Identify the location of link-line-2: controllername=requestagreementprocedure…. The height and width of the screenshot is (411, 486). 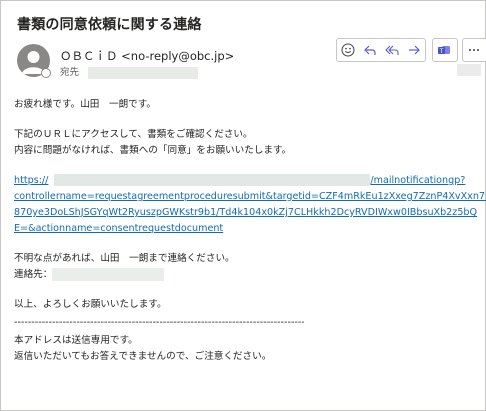
(250, 196).